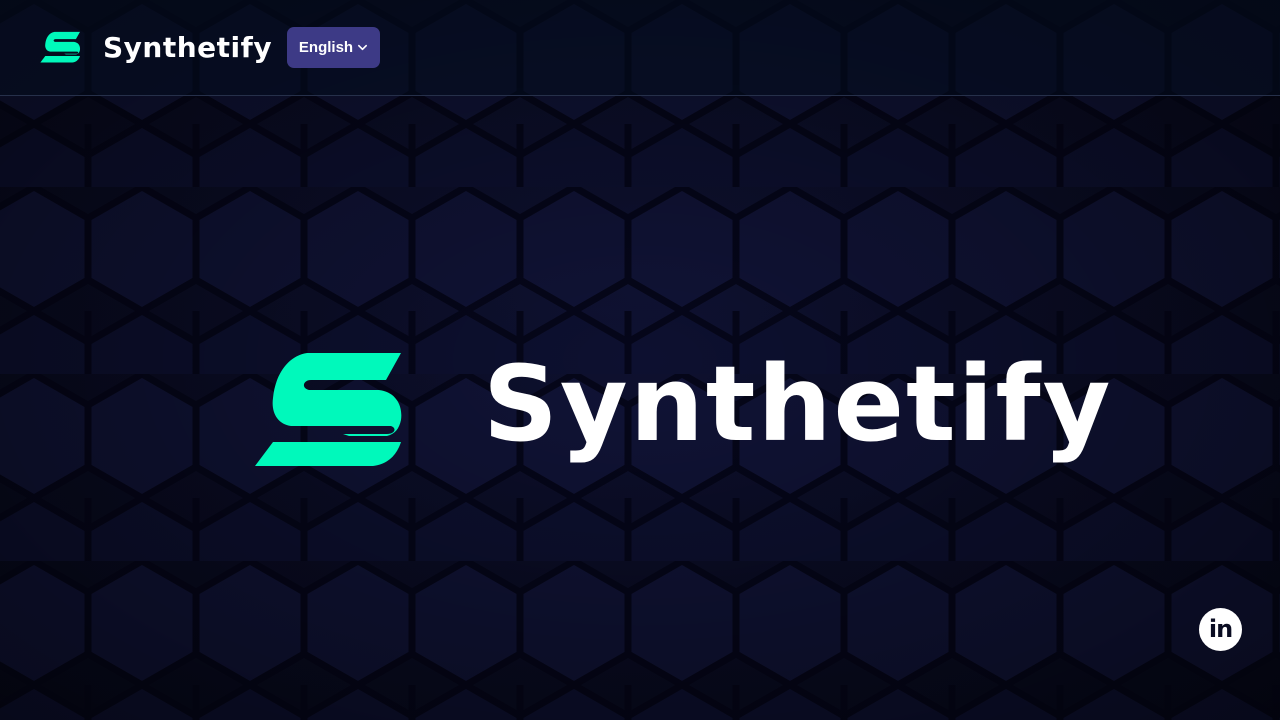  I want to click on linkedin-link: in, so click(1220, 629).